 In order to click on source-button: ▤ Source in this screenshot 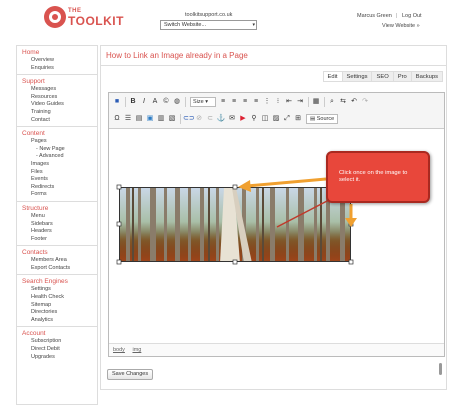, I will do `click(322, 118)`.